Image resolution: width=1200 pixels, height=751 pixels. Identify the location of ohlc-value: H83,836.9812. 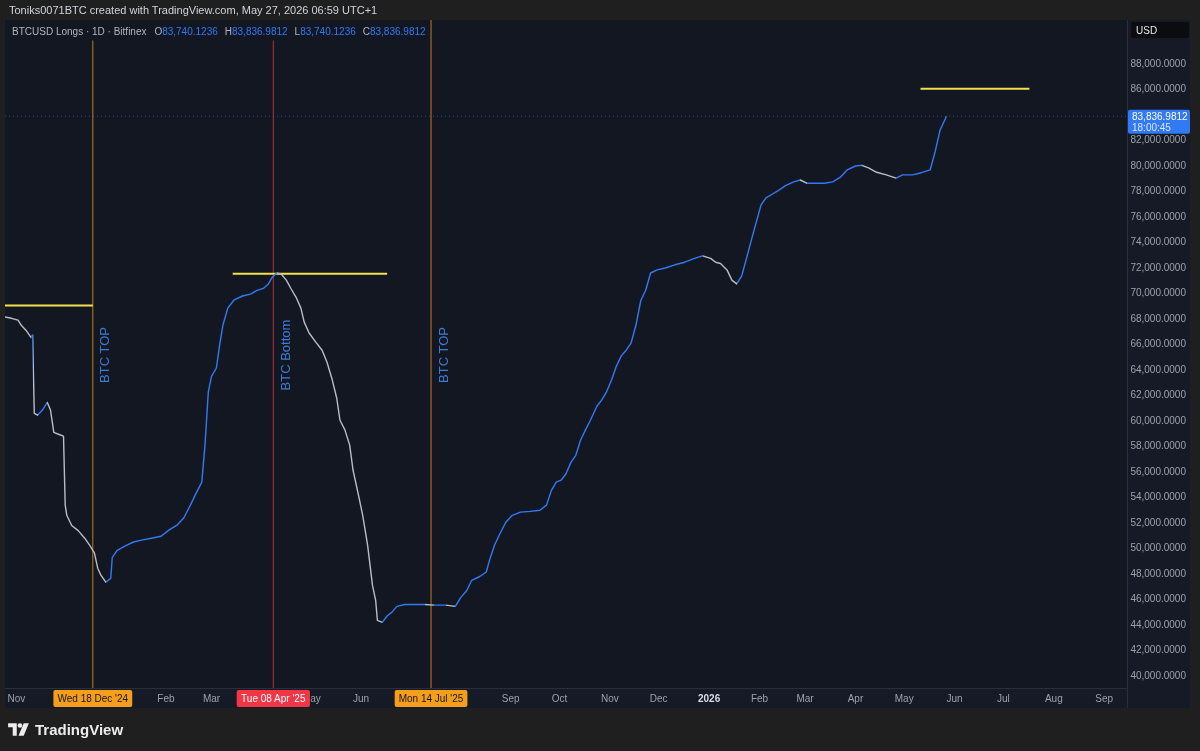
(256, 31).